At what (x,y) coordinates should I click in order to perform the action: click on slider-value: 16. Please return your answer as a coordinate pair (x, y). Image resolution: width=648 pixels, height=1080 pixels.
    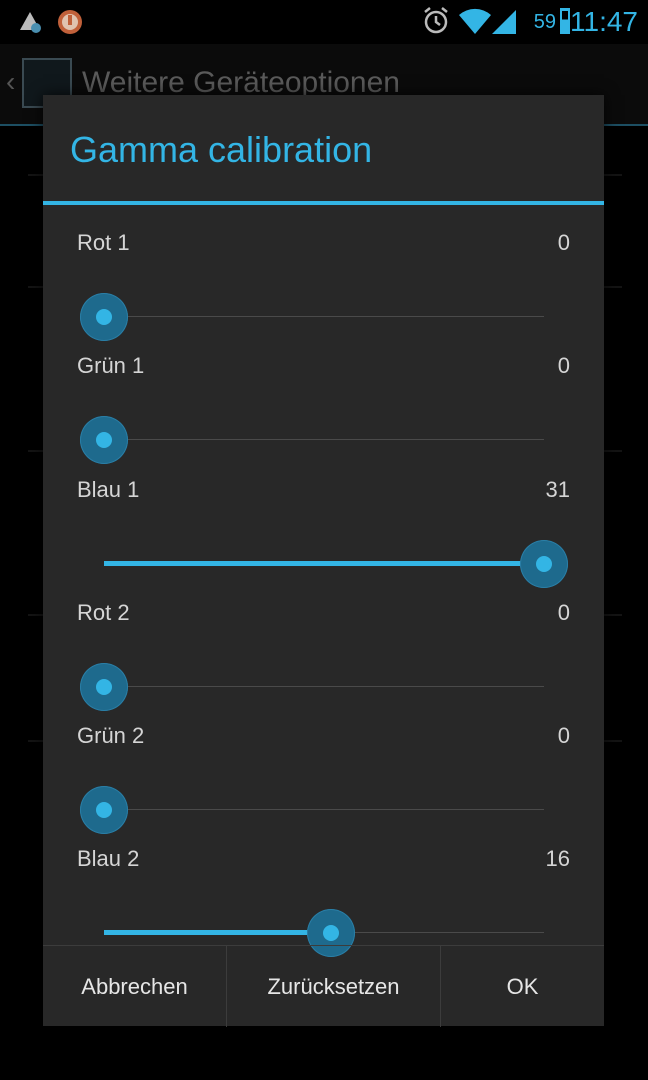
    Looking at the image, I should click on (557, 858).